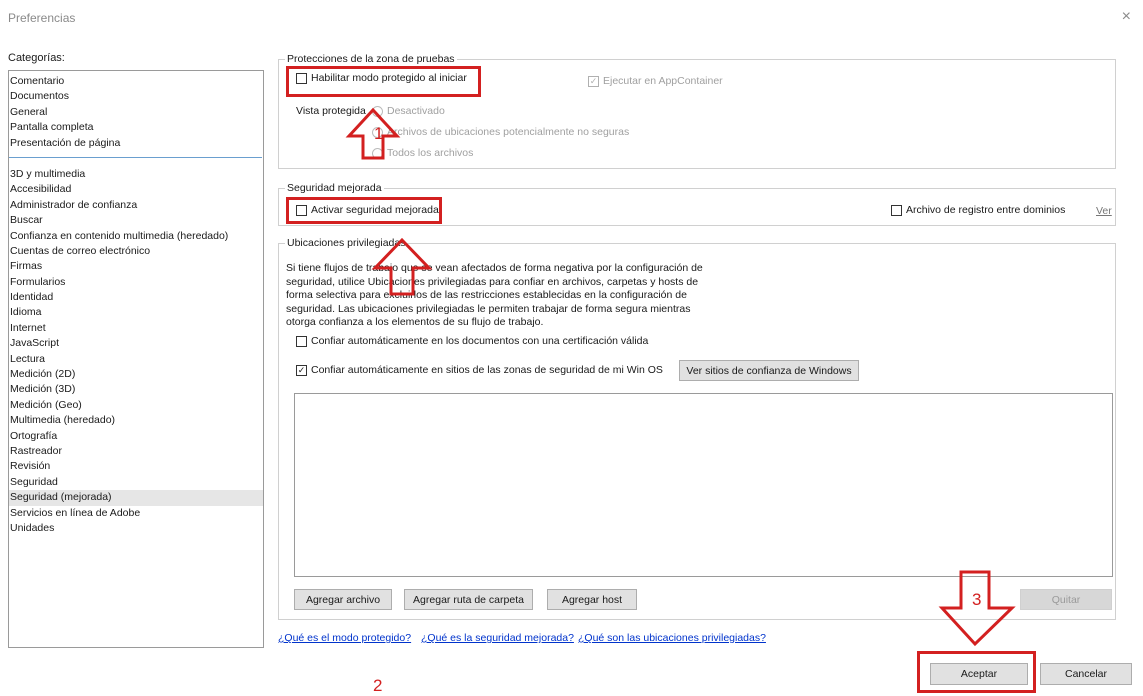 The image size is (1143, 696). Describe the element at coordinates (136, 343) in the screenshot. I see `category-item: JavaScript` at that location.